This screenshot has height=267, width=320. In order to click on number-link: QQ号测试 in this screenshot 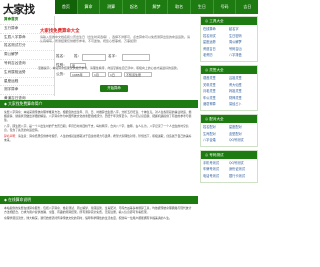, I will do `click(242, 164)`.